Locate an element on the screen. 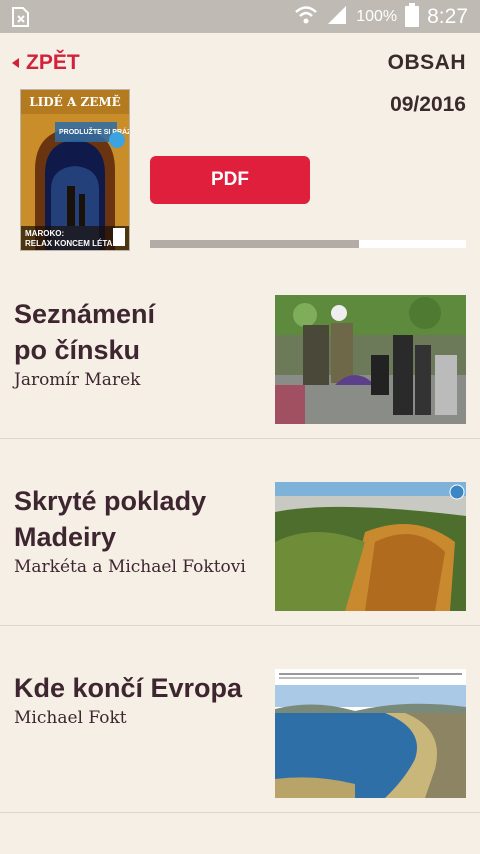 The image size is (480, 854). issue-date: 09/2016 is located at coordinates (428, 104).